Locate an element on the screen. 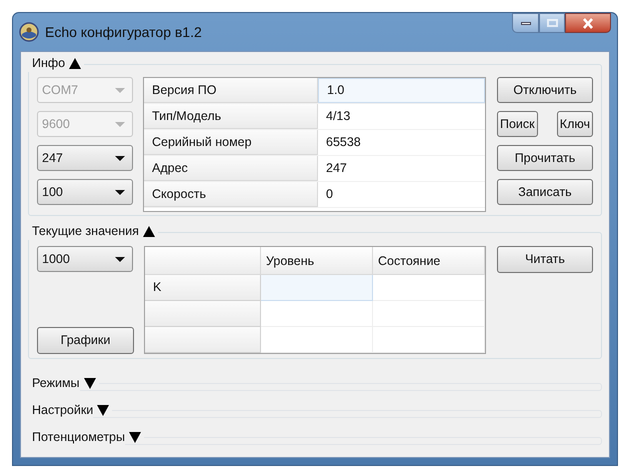  app-icon is located at coordinates (29, 32).